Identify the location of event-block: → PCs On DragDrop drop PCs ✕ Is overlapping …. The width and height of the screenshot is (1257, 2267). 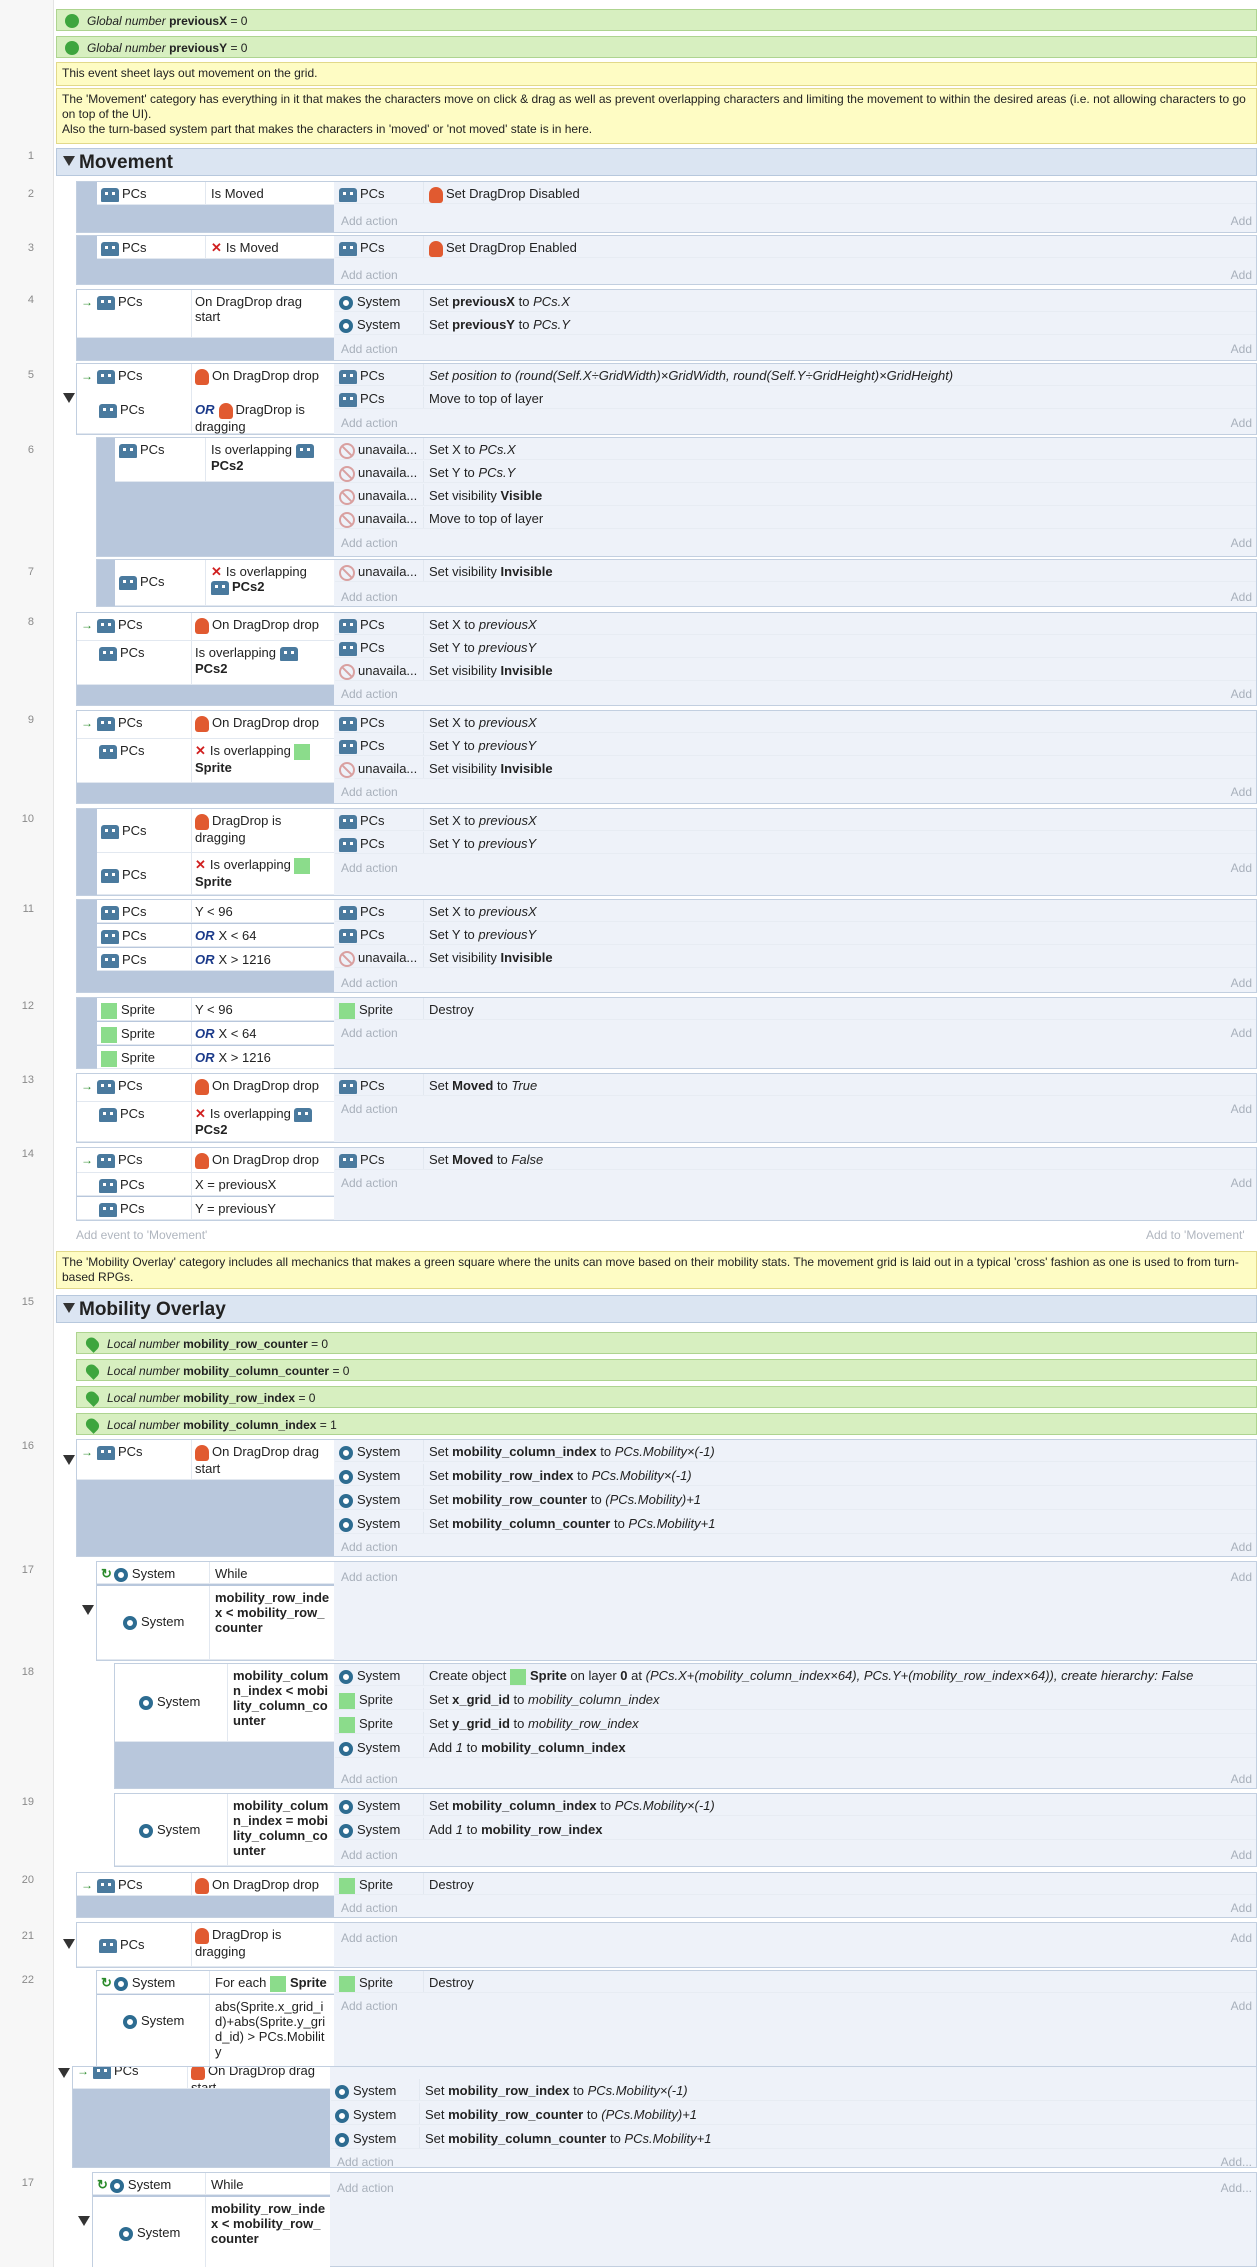
(666, 1108).